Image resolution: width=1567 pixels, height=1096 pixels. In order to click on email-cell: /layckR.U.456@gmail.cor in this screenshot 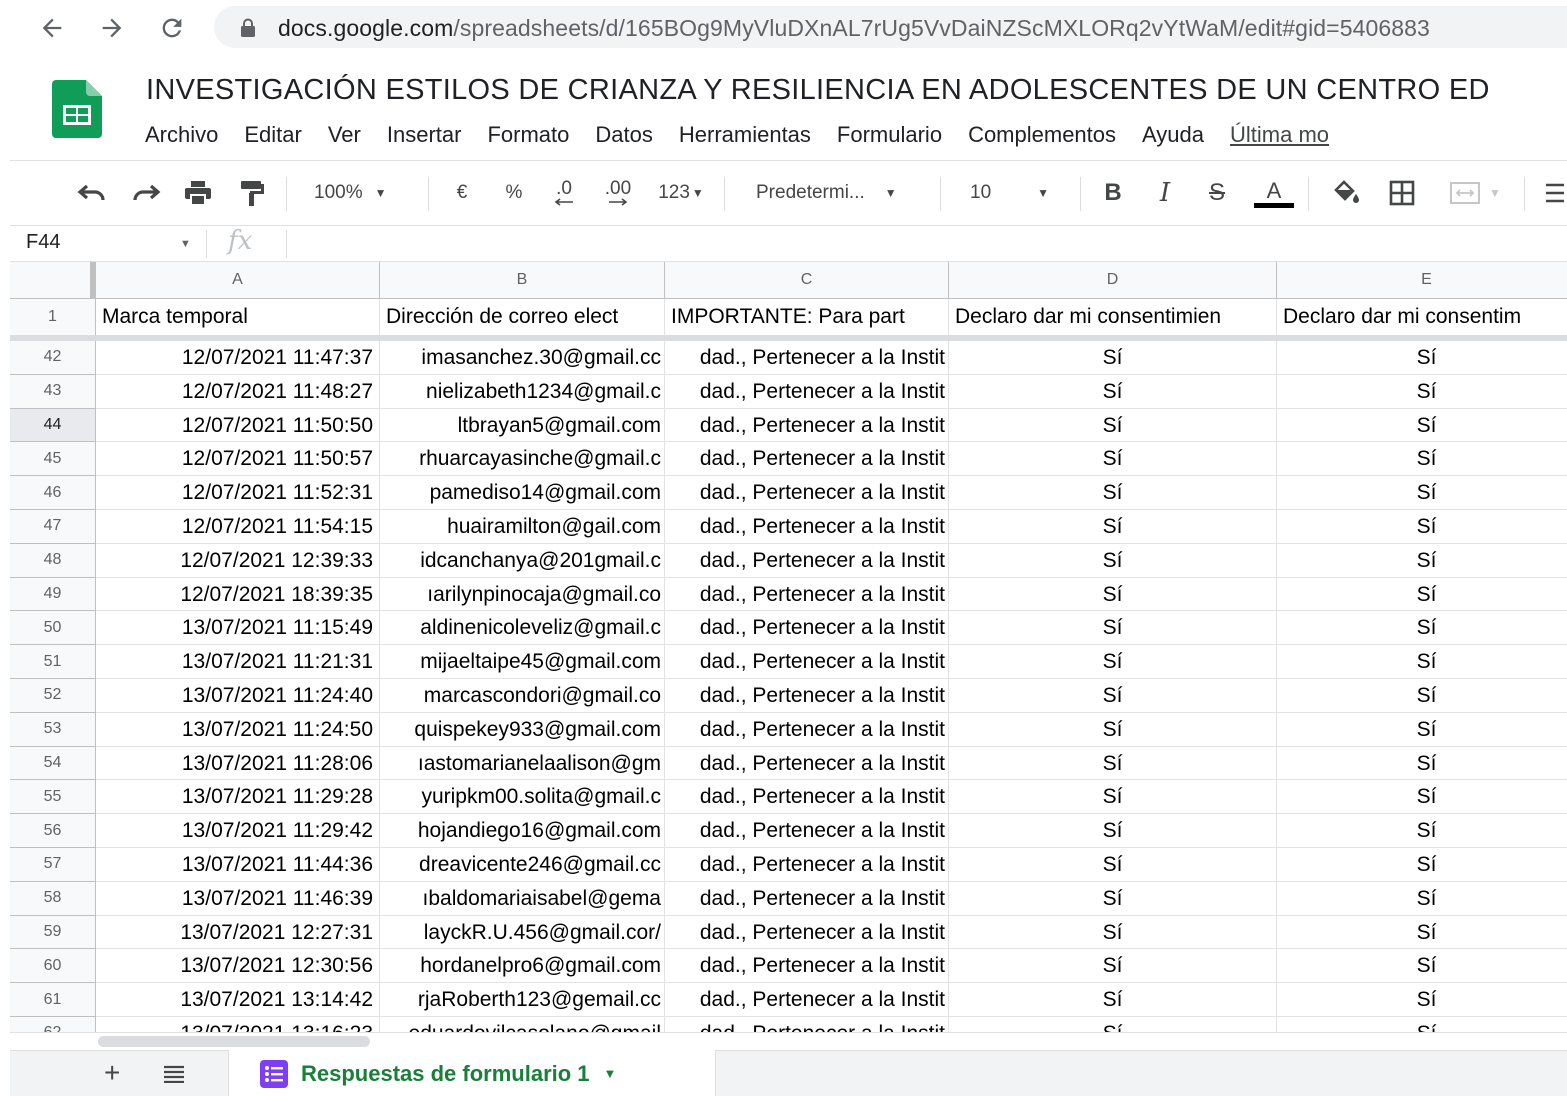, I will do `click(522, 932)`.